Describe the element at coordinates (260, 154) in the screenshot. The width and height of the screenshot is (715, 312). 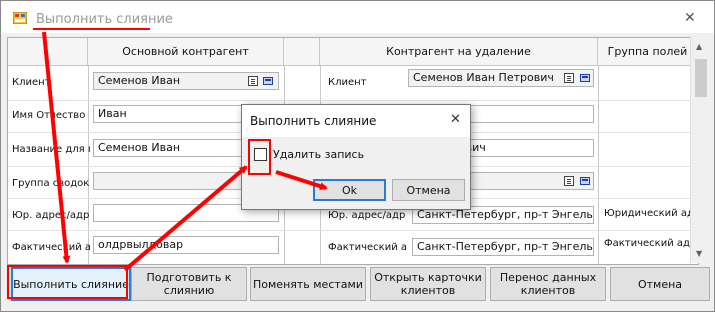
I see `delete-record-checkbox` at that location.